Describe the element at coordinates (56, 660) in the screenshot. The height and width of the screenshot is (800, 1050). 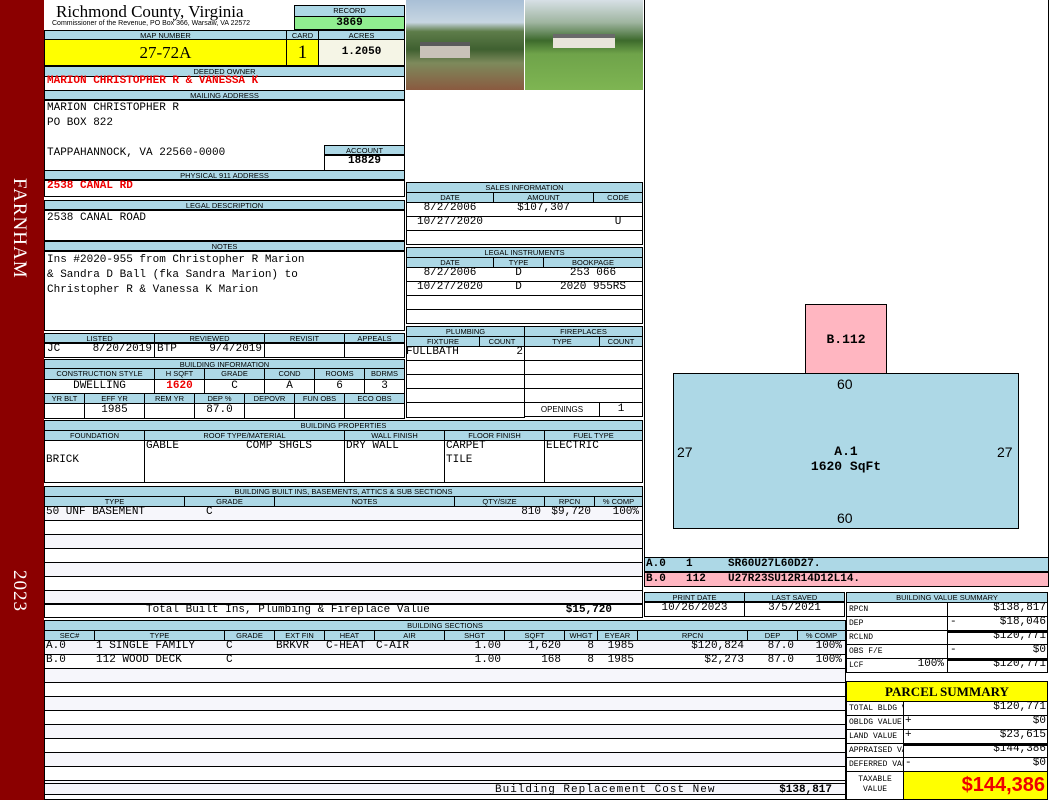
I see `section-cell: B.0` at that location.